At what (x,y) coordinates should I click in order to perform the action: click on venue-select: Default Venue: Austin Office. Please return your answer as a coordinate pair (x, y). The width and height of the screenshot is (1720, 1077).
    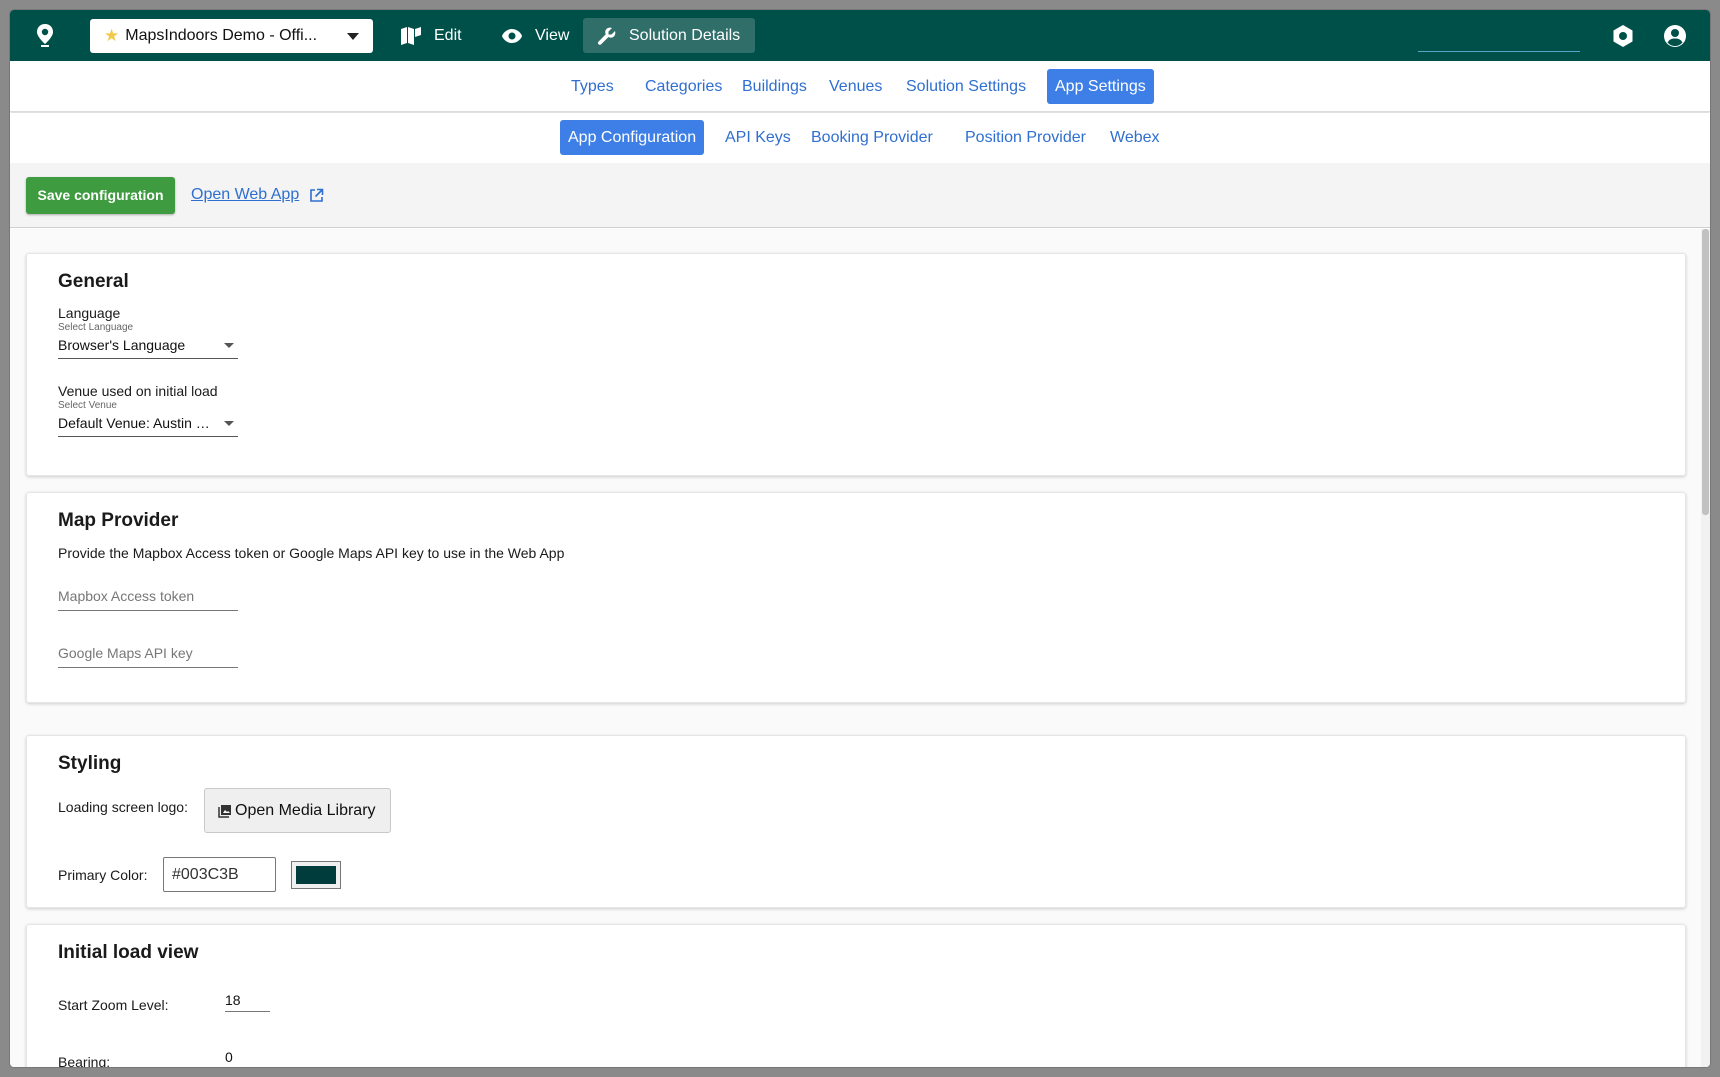
    Looking at the image, I should click on (148, 424).